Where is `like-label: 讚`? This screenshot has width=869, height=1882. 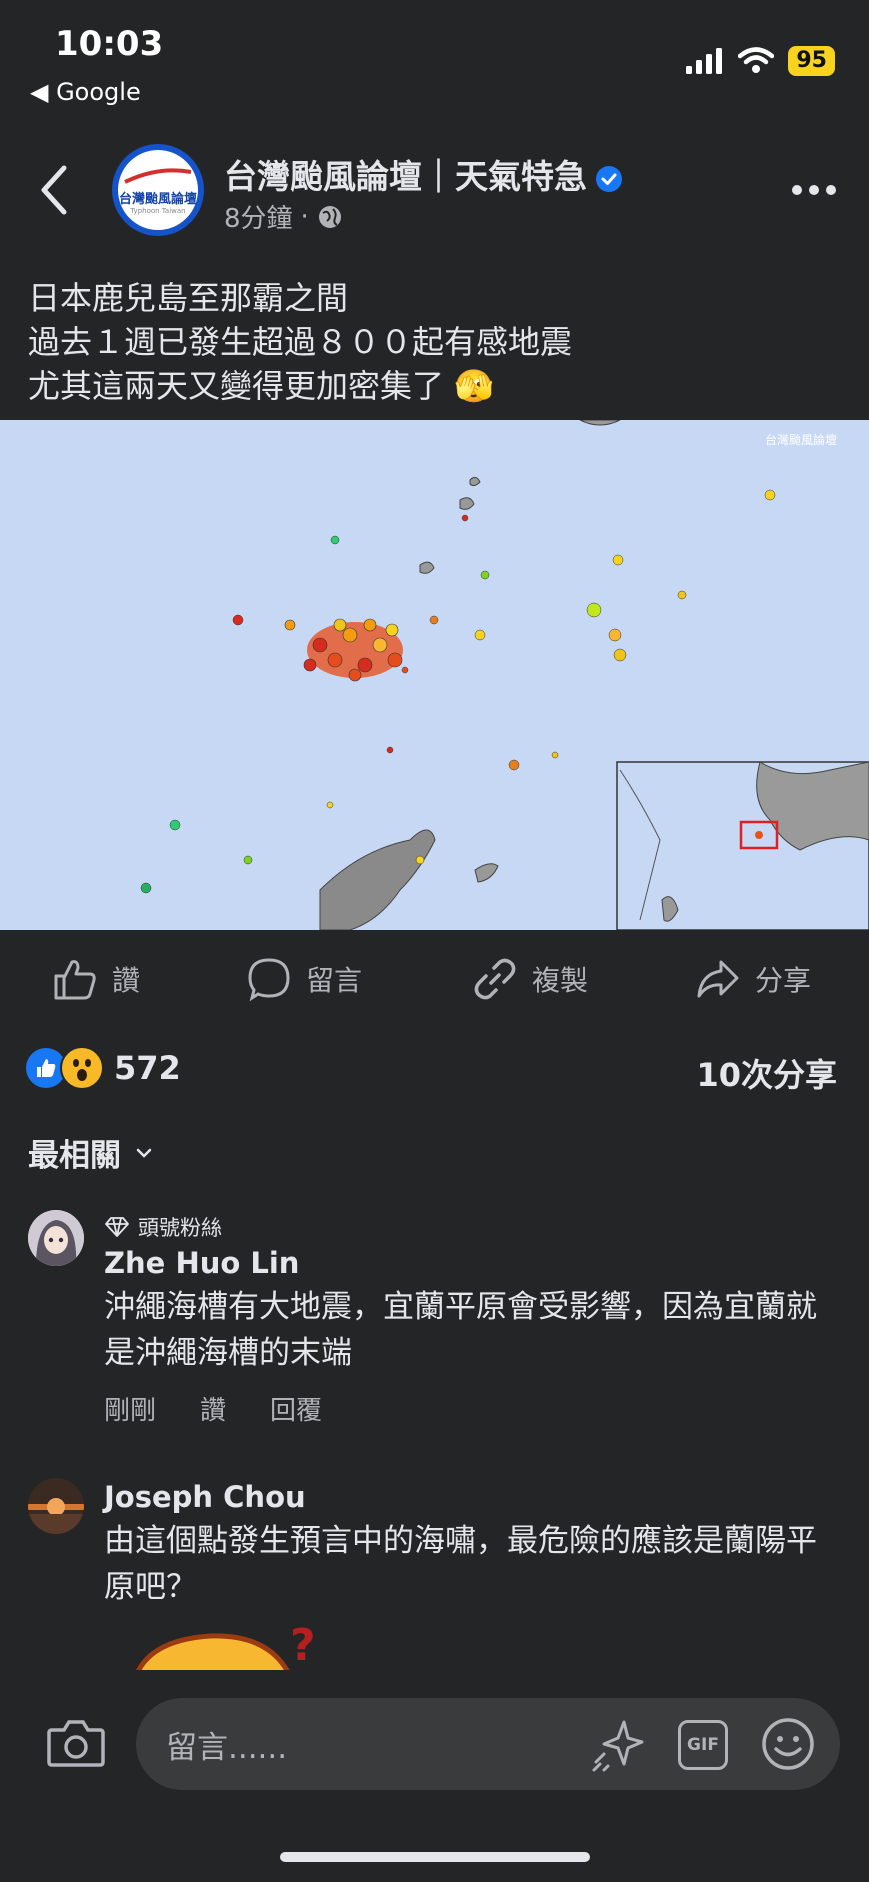 like-label: 讚 is located at coordinates (126, 980).